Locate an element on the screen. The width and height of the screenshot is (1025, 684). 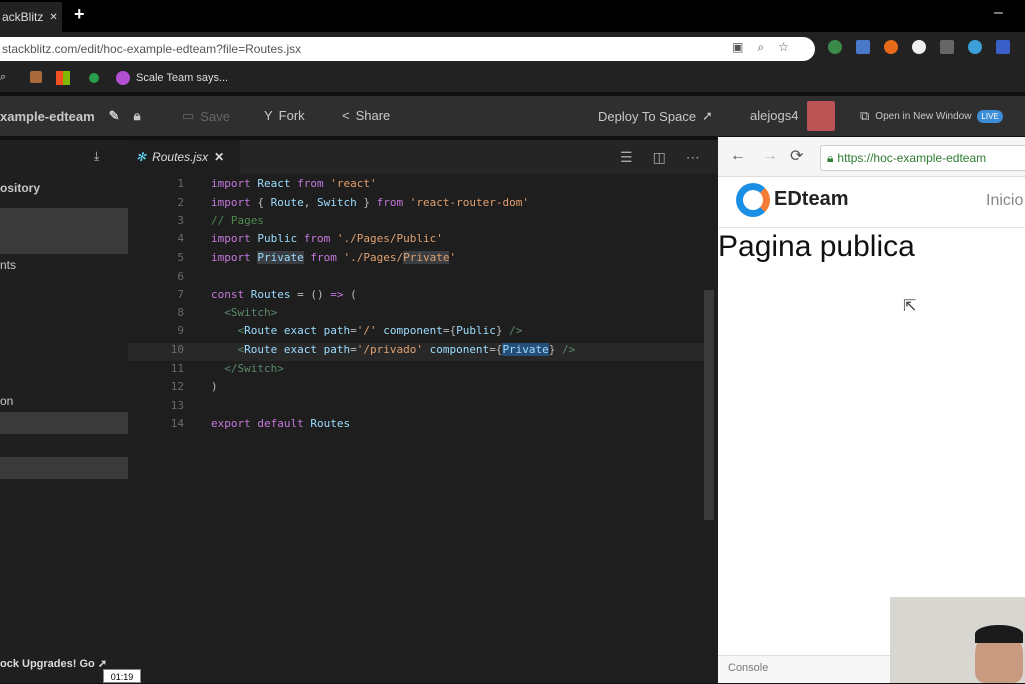
editor-actions: ☰ ◫ ⋯ is located at coordinates (660, 157).